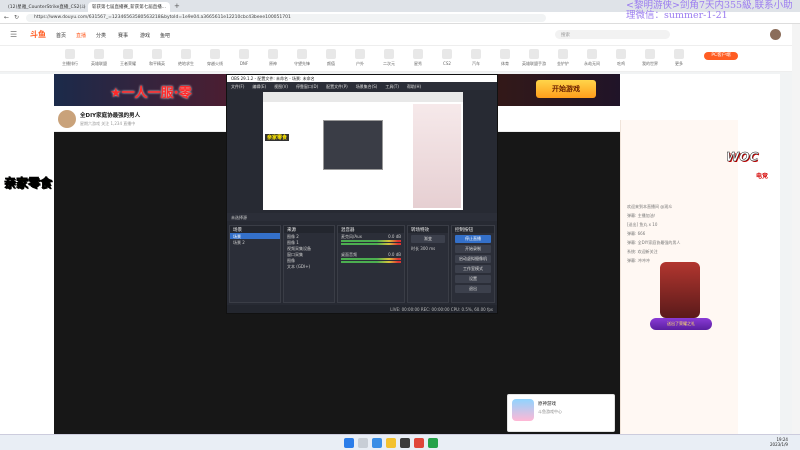 The width and height of the screenshot is (800, 450). Describe the element at coordinates (70, 63) in the screenshot. I see `category-label: 主播排行` at that location.